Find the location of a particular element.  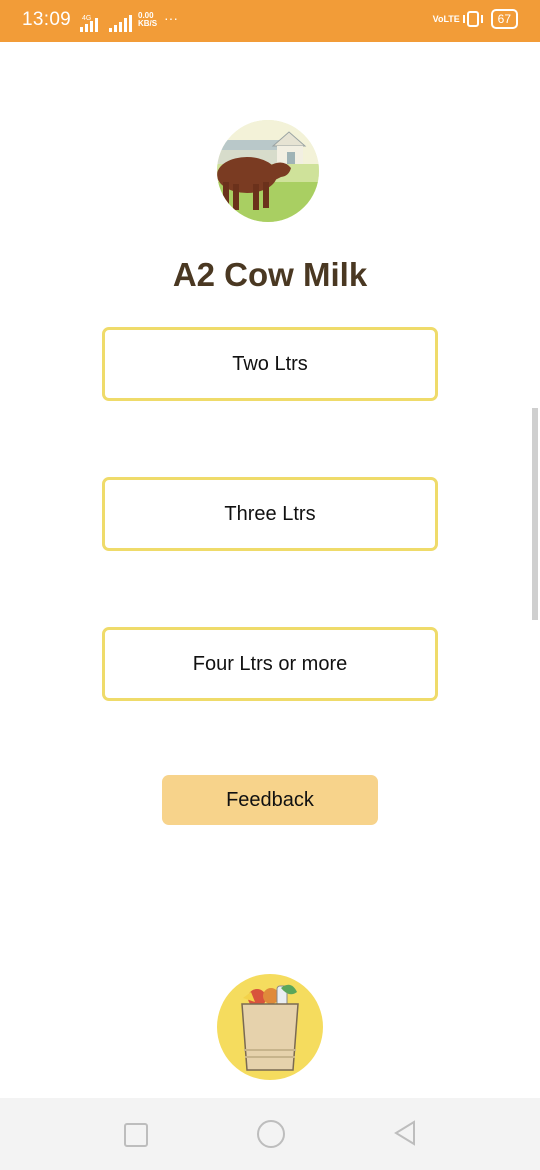

signal-icon is located at coordinates (120, 23).